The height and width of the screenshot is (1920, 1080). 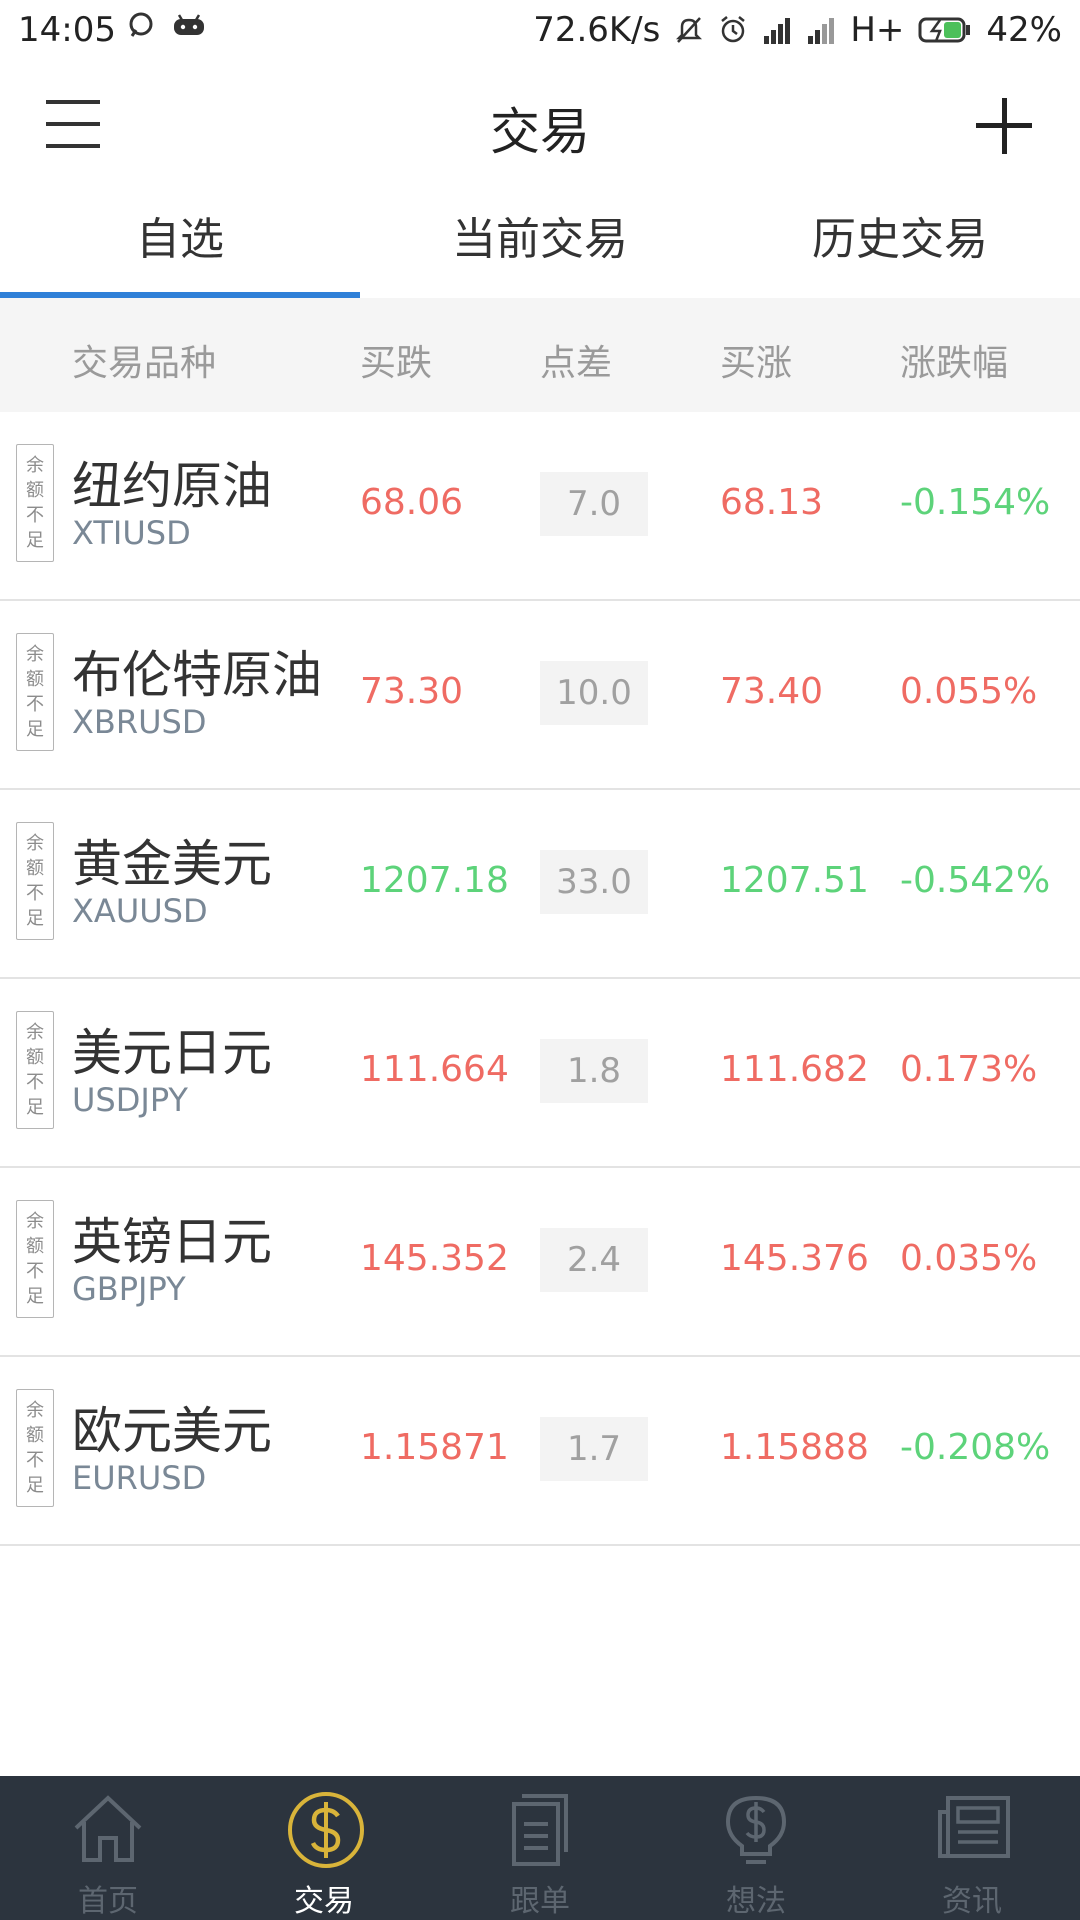 What do you see at coordinates (172, 1053) in the screenshot?
I see `symbol-name: 美元日元` at bounding box center [172, 1053].